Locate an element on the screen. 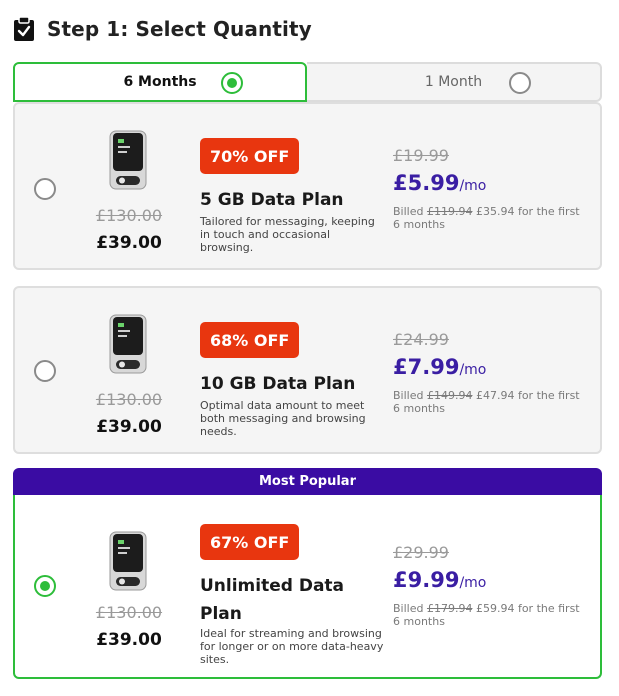 This screenshot has width=619, height=696. plan-name: 5 GB Data Plan is located at coordinates (272, 200).